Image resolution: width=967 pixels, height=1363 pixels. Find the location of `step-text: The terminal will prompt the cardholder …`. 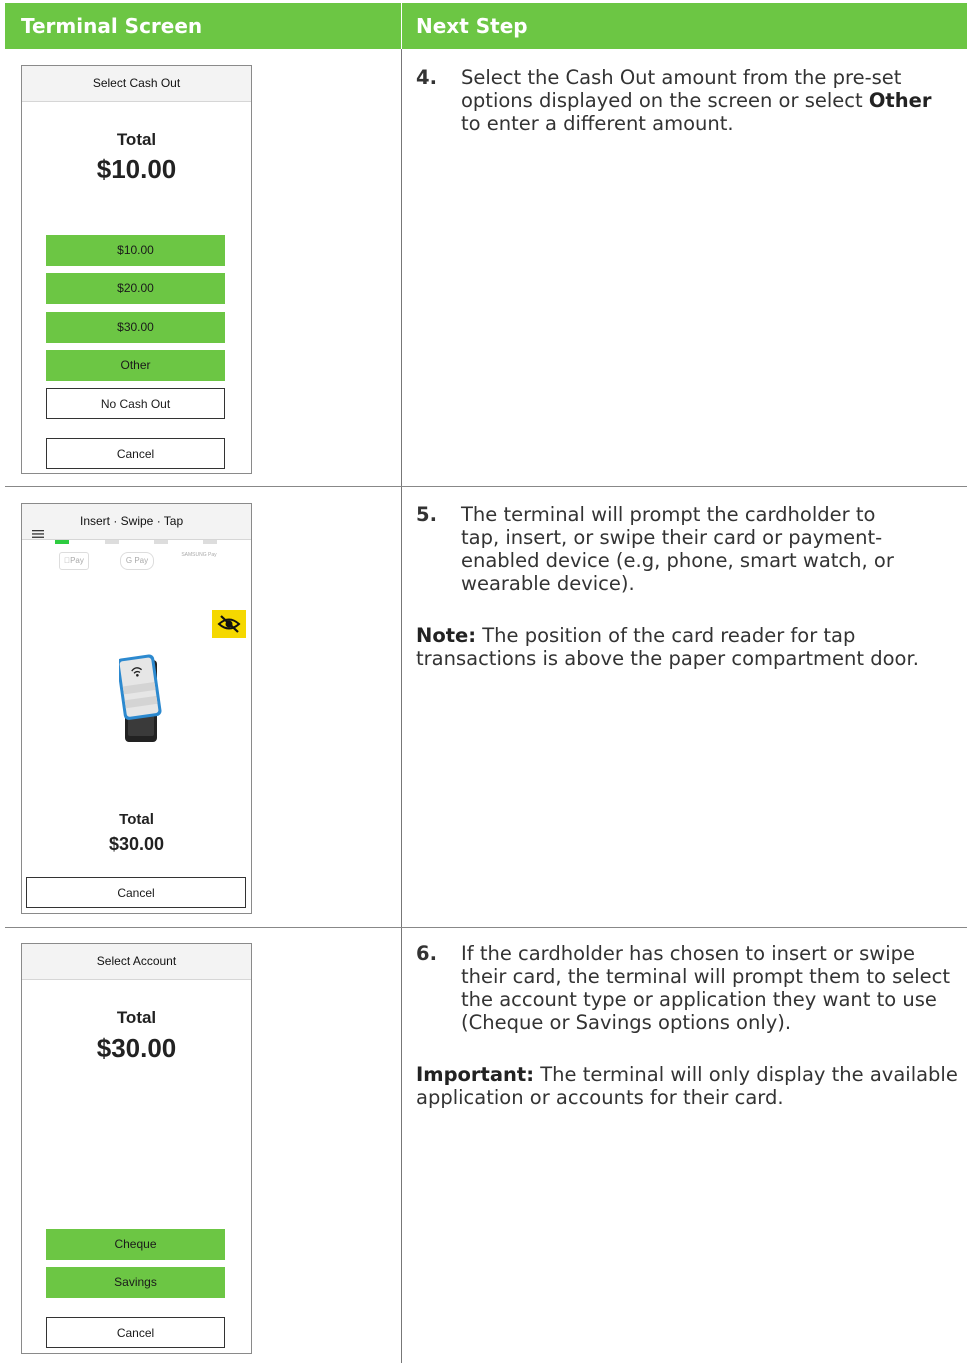

step-text: The terminal will prompt the cardholder … is located at coordinates (677, 549).